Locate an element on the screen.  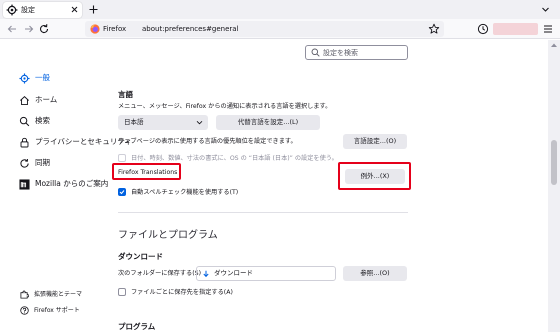
webpage-language-description: ウェブページの表示に使用する言語の優先順位を設定できます。 is located at coordinates (207, 141).